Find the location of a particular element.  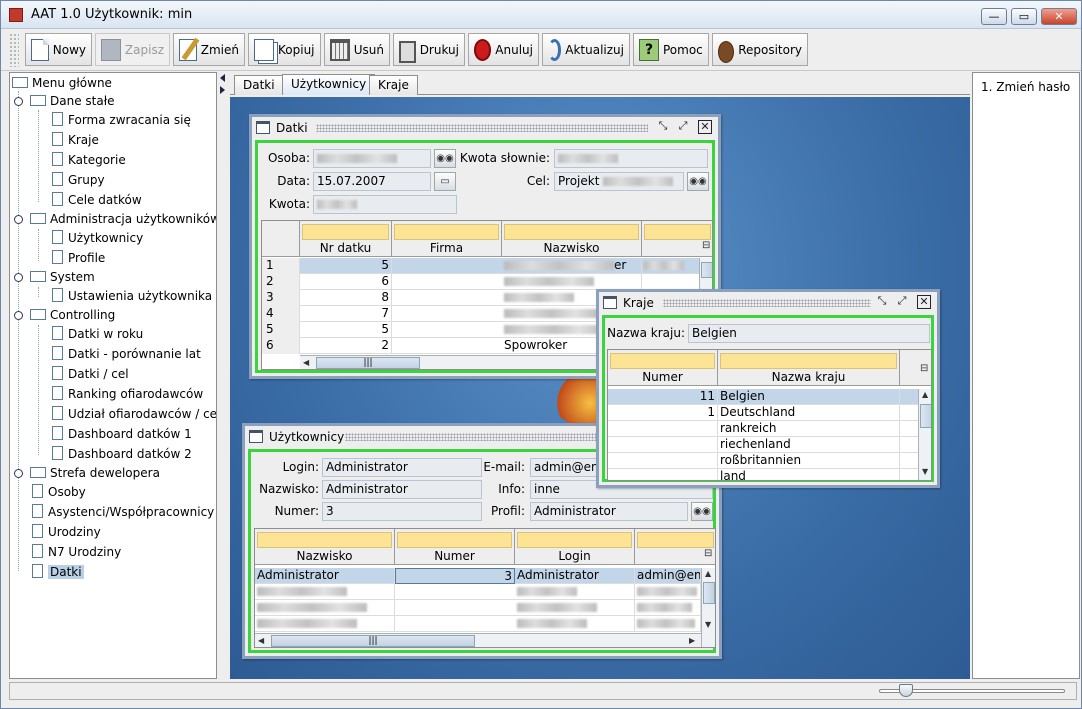

osoba-field is located at coordinates (372, 158).